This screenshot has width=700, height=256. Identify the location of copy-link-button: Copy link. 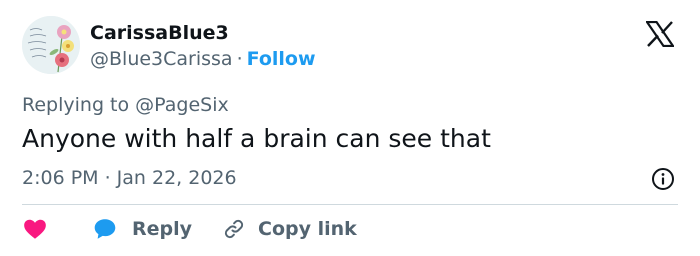
(289, 229).